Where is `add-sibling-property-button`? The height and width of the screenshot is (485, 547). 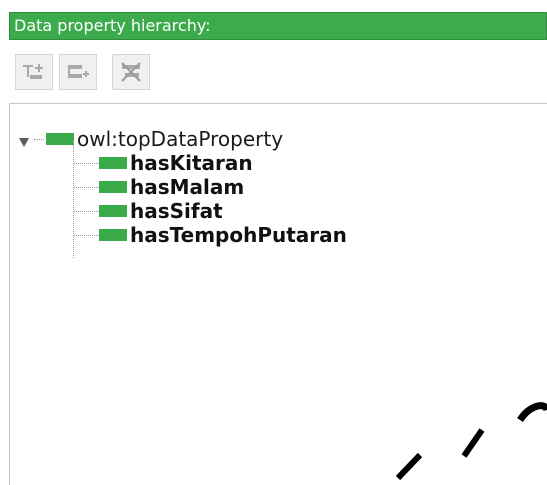 add-sibling-property-button is located at coordinates (78, 72).